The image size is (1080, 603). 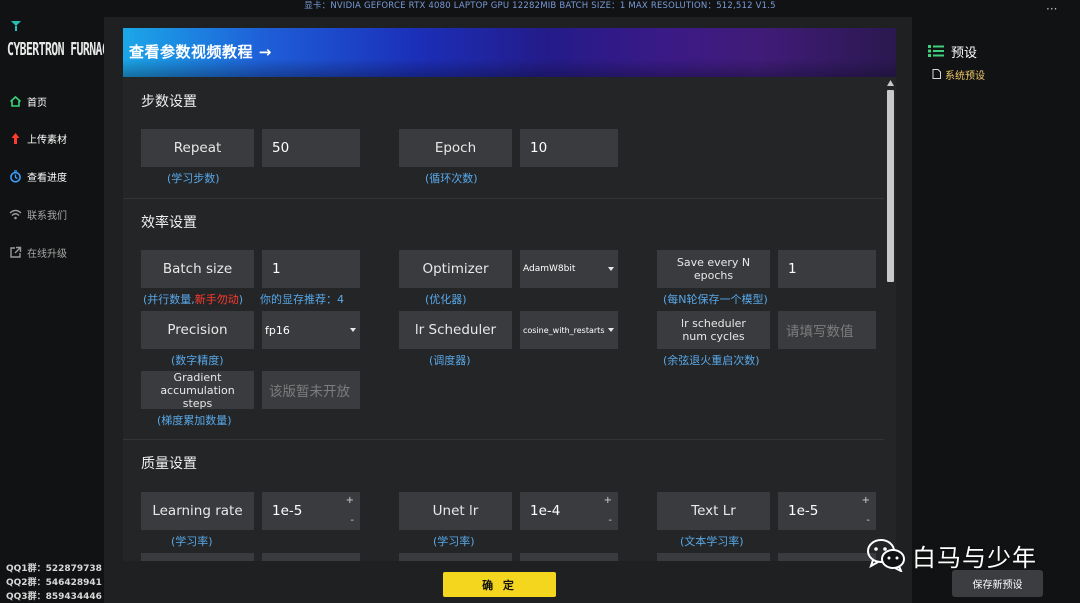 I want to click on scrollbar-thumb, so click(x=890, y=186).